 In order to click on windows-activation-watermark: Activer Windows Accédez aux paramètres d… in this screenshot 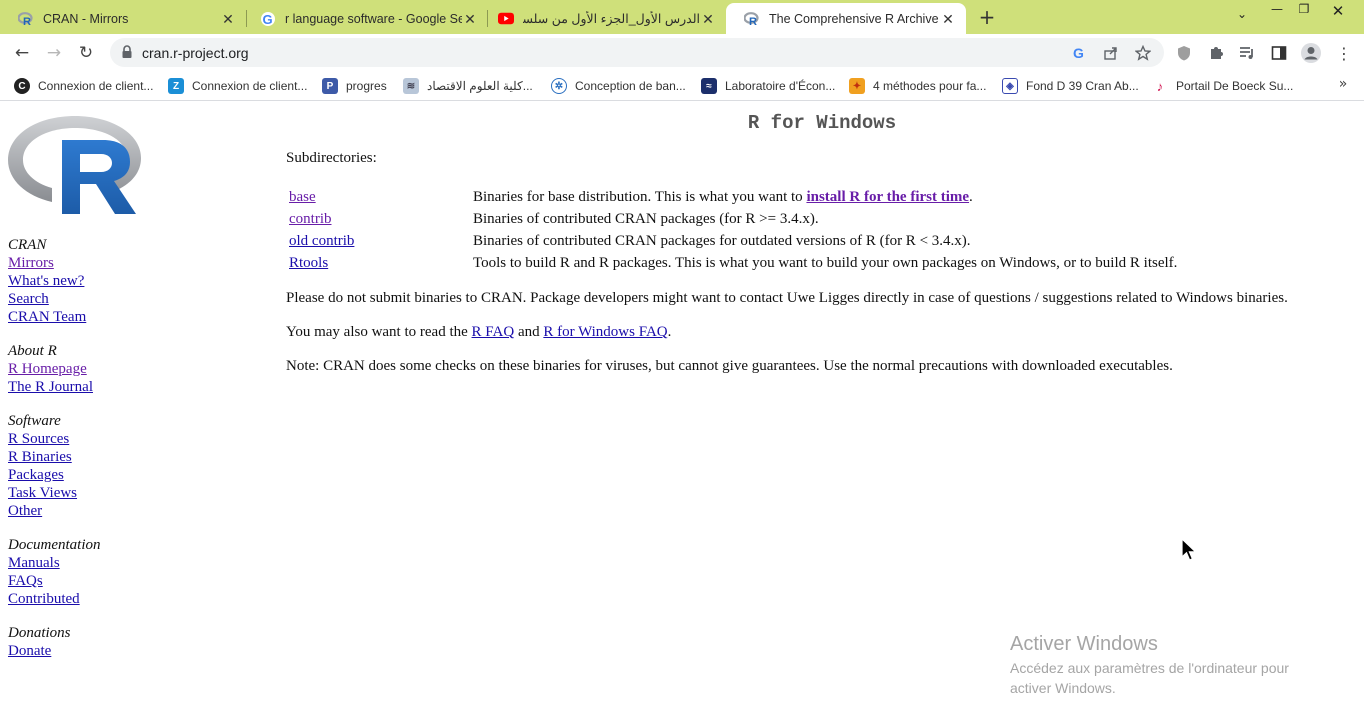, I will do `click(1149, 664)`.